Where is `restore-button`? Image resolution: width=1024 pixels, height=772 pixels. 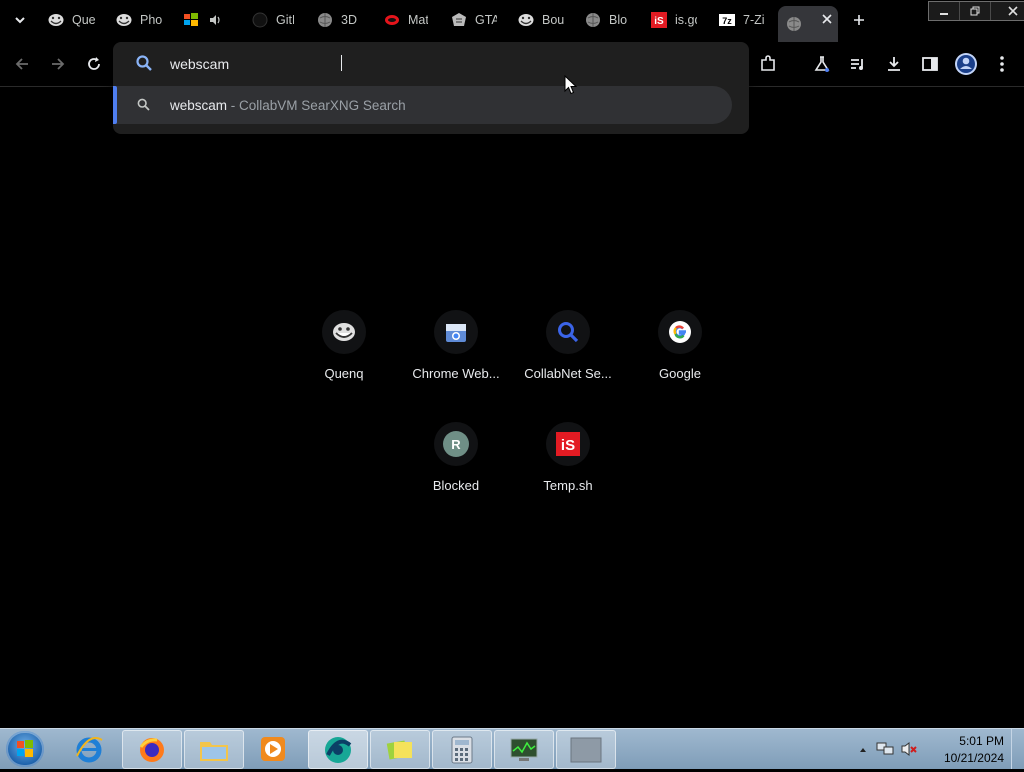 restore-button is located at coordinates (975, 11).